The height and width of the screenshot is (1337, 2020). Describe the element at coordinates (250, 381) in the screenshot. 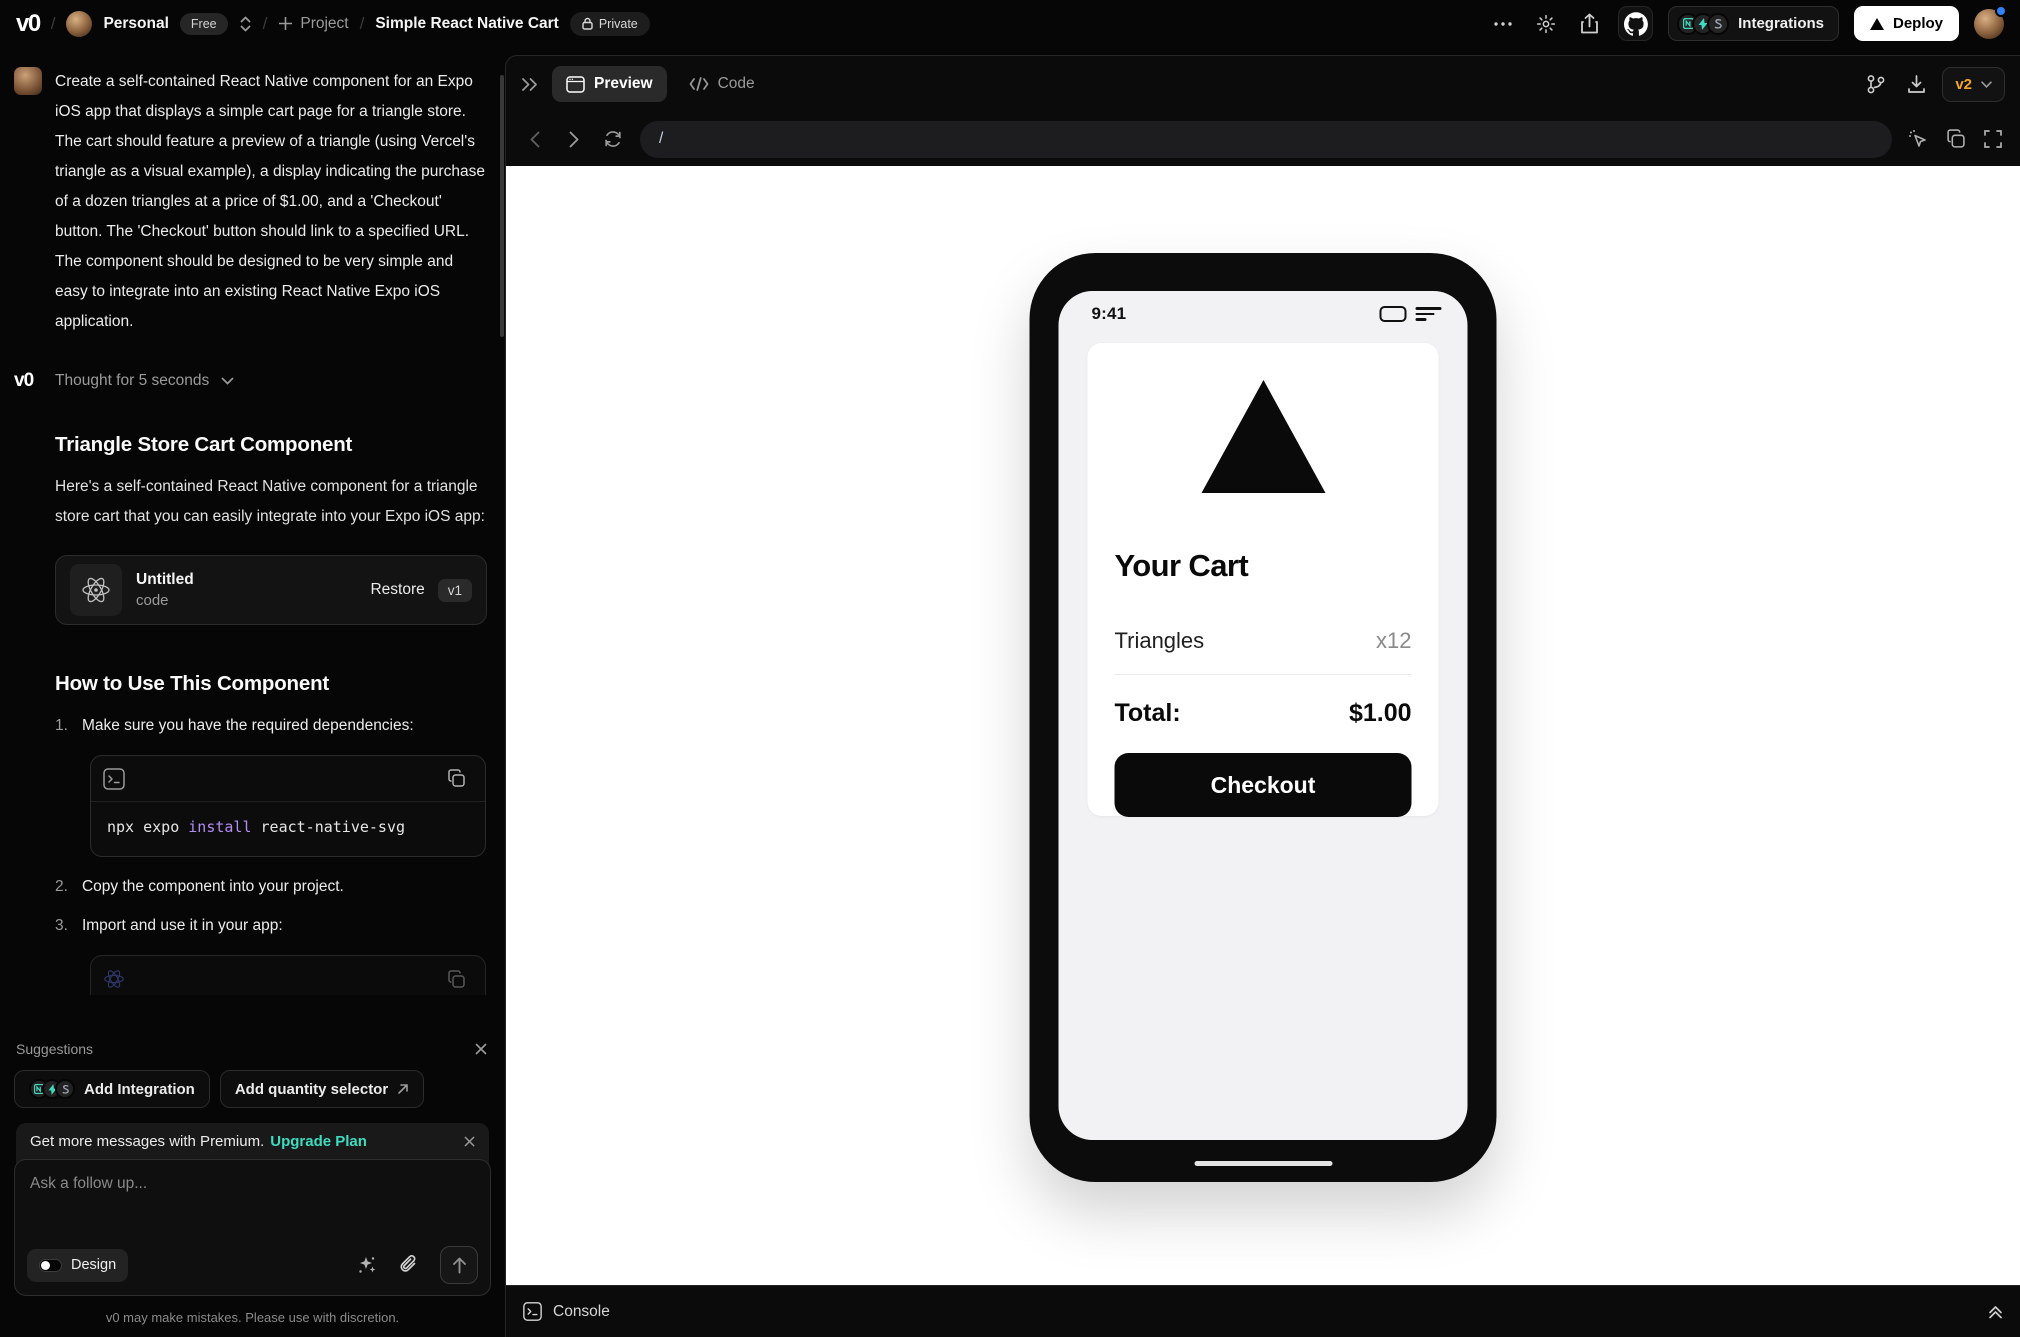

I see `thought-row: v0 Thought for 5 seconds` at that location.